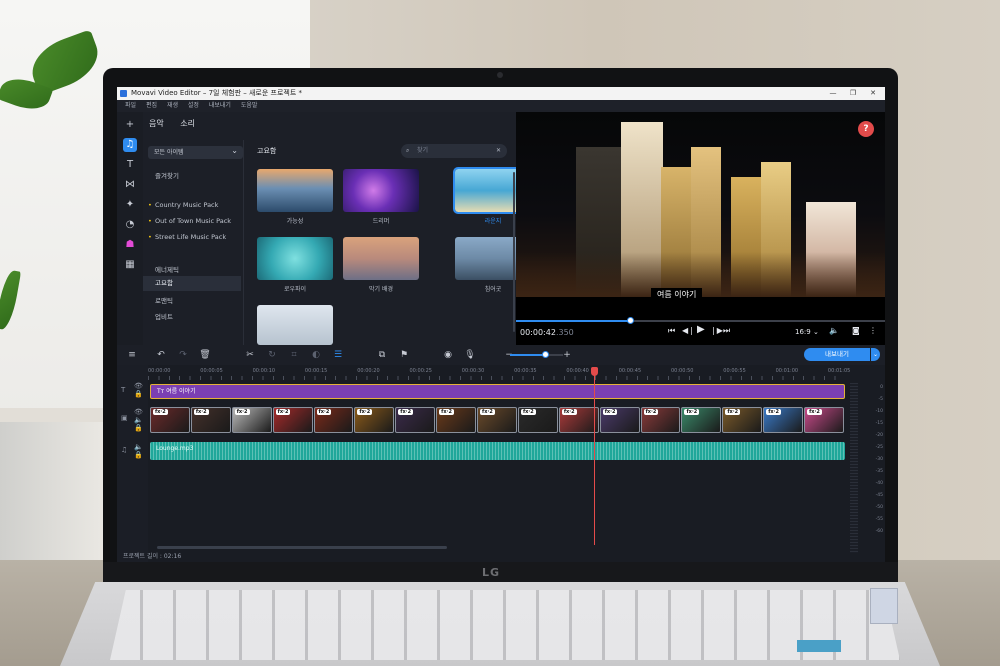 The image size is (1000, 666). I want to click on more-icon: ⋮, so click(873, 330).